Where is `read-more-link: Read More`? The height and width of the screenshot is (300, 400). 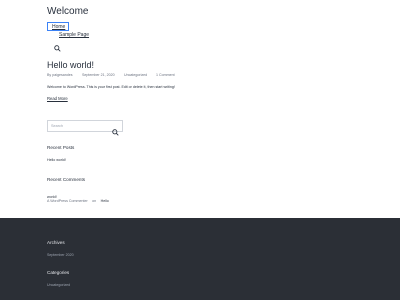 read-more-link: Read More is located at coordinates (57, 98).